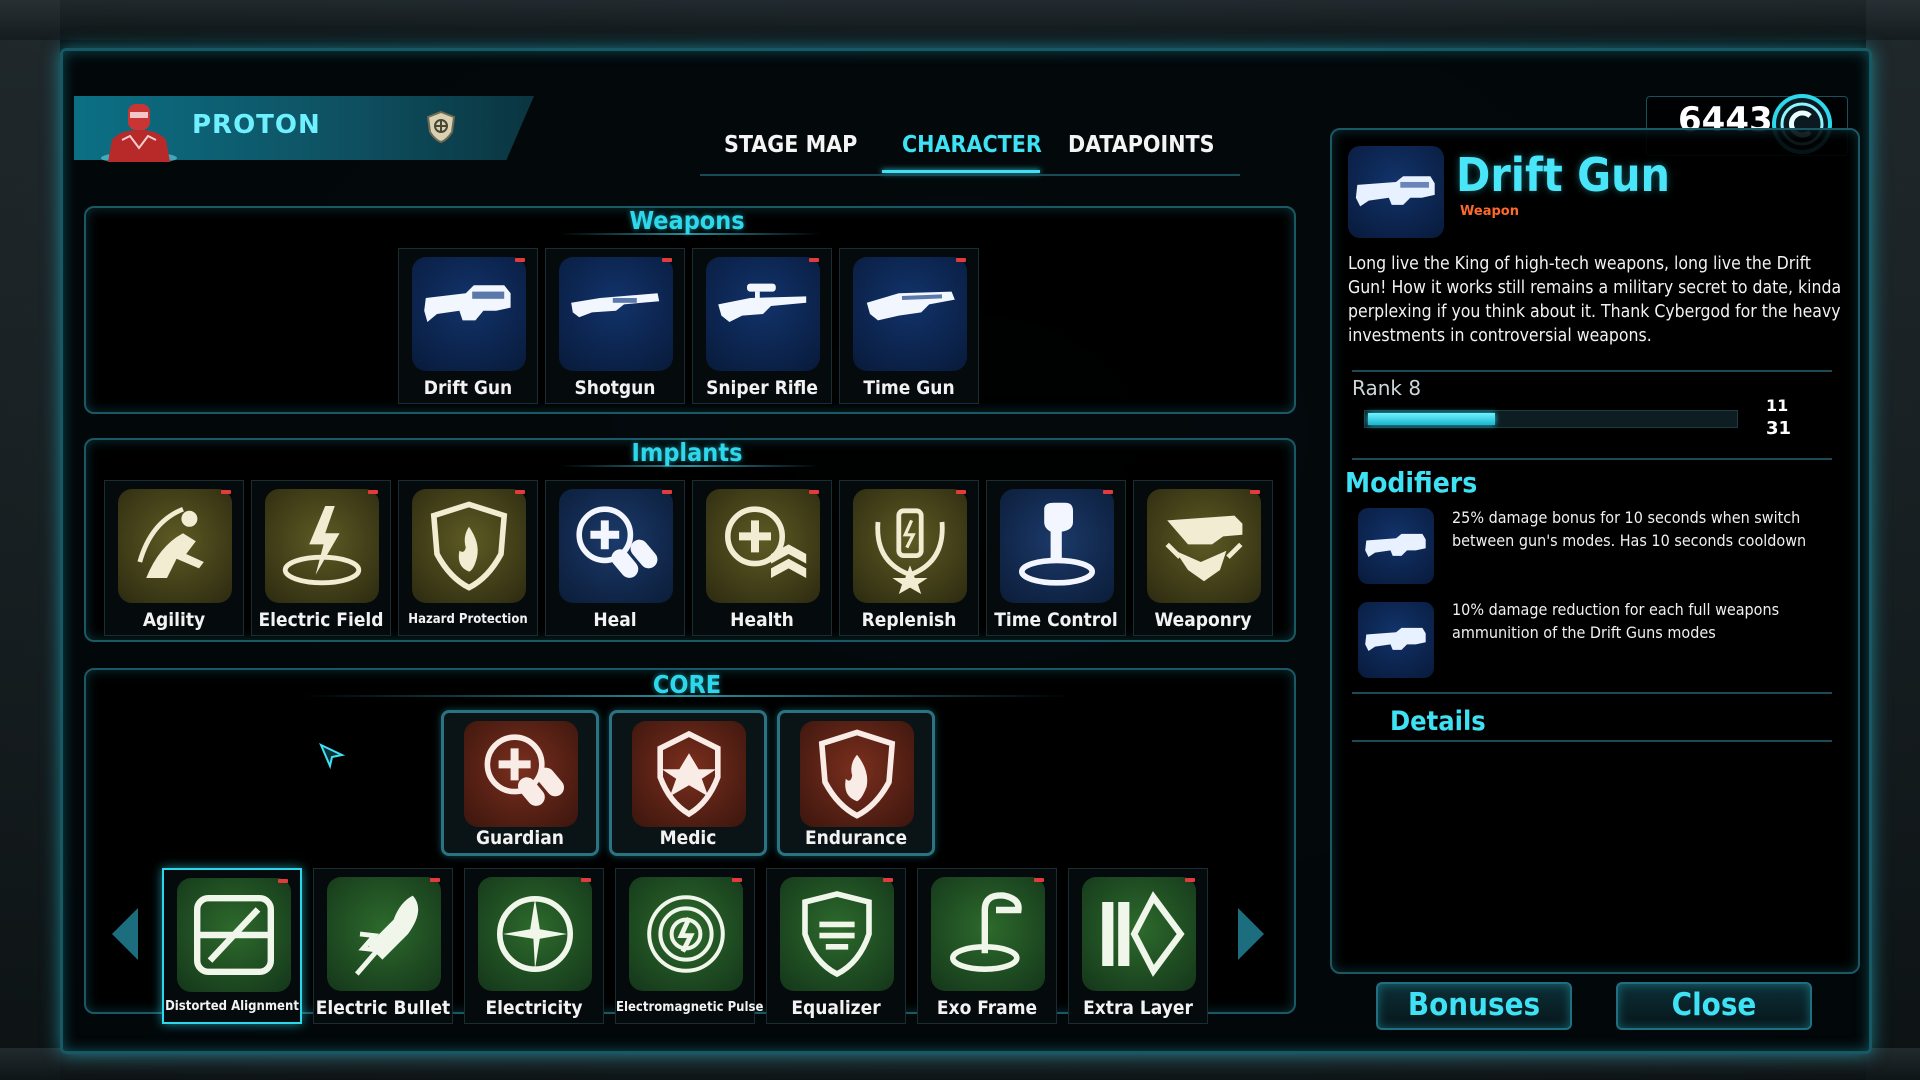 This screenshot has height=1080, width=1920. I want to click on tile-label: Guardian, so click(520, 838).